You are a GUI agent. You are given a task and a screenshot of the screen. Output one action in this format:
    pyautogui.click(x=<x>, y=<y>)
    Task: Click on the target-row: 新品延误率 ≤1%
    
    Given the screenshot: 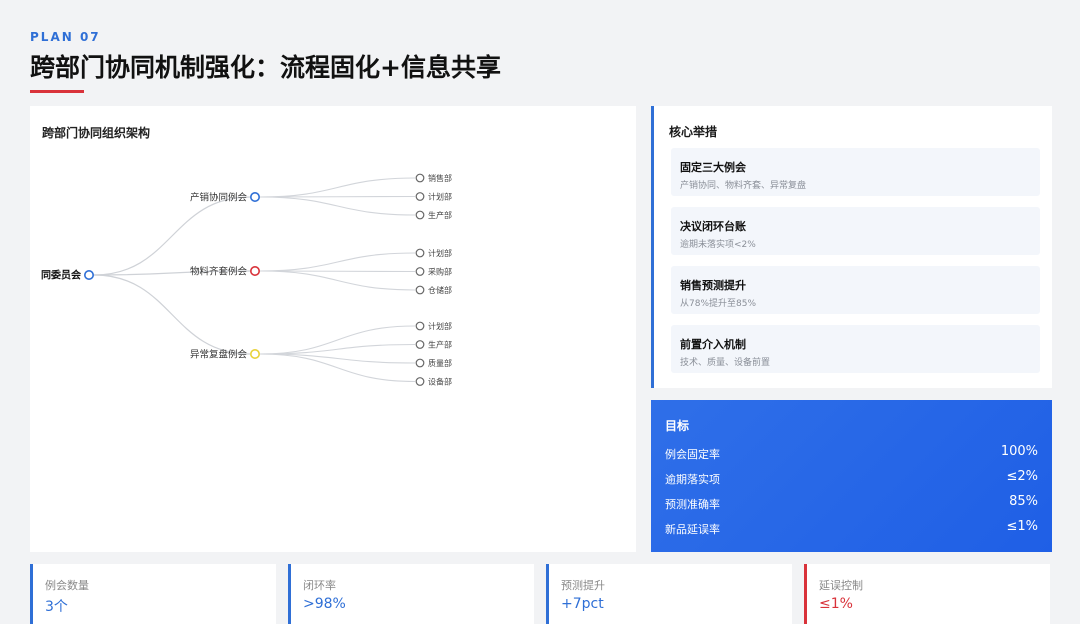 What is the action you would take?
    pyautogui.click(x=851, y=528)
    